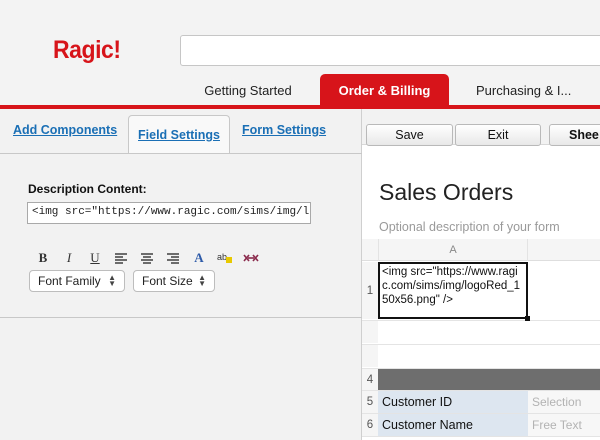 This screenshot has width=600, height=440. I want to click on row-number: 5, so click(370, 402).